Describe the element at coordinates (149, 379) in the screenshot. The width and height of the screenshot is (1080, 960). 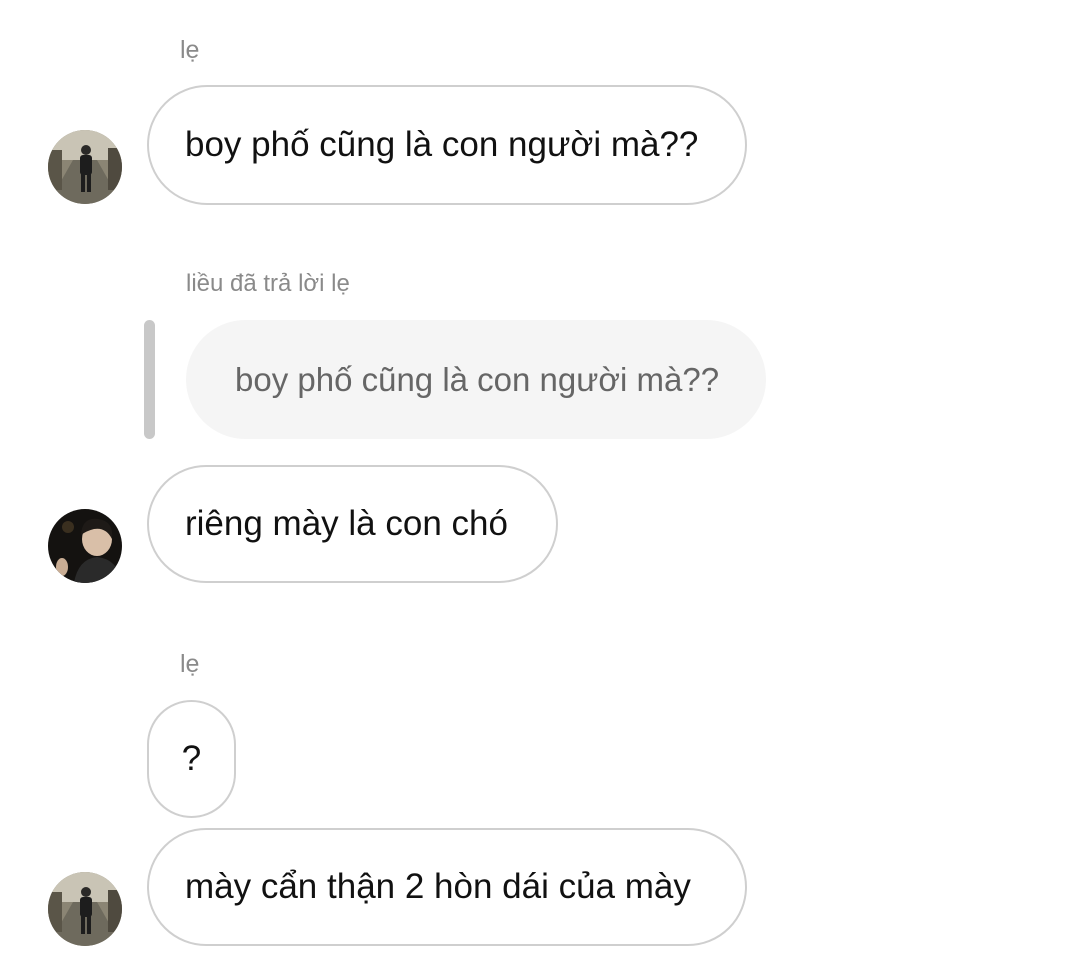
I see `reply-indicator-bar` at that location.